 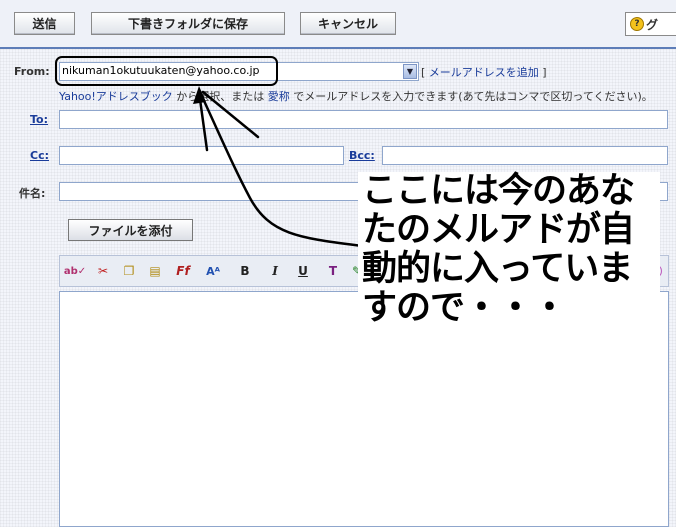 I want to click on annotation-arrow-main, so click(x=281, y=169).